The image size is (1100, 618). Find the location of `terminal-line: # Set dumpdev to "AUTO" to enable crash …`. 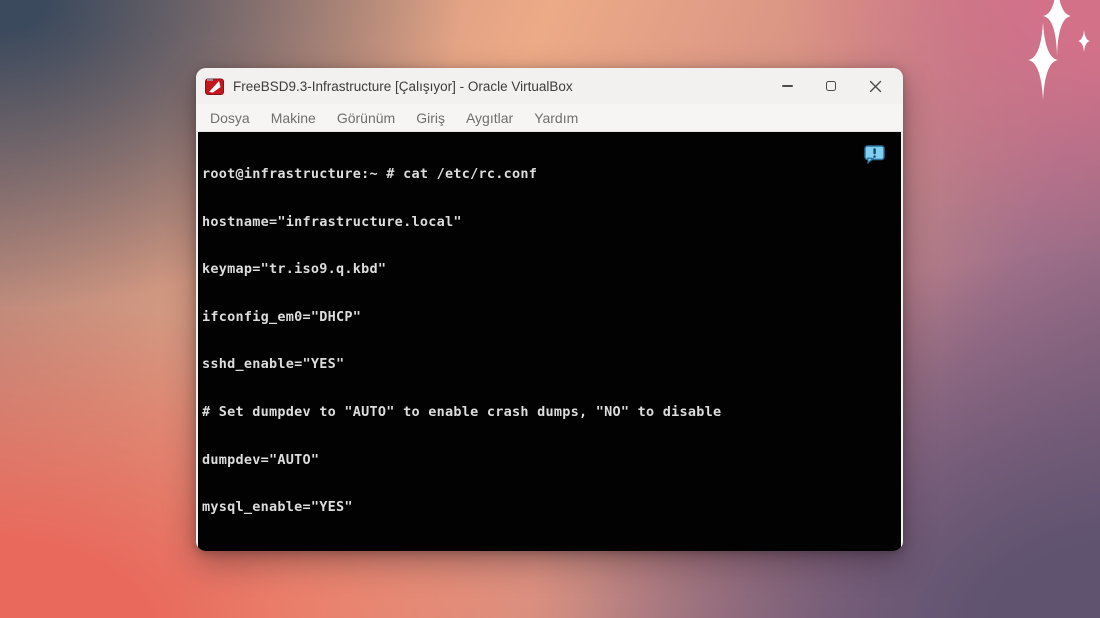

terminal-line: # Set dumpdev to "AUTO" to enable crash … is located at coordinates (462, 411).